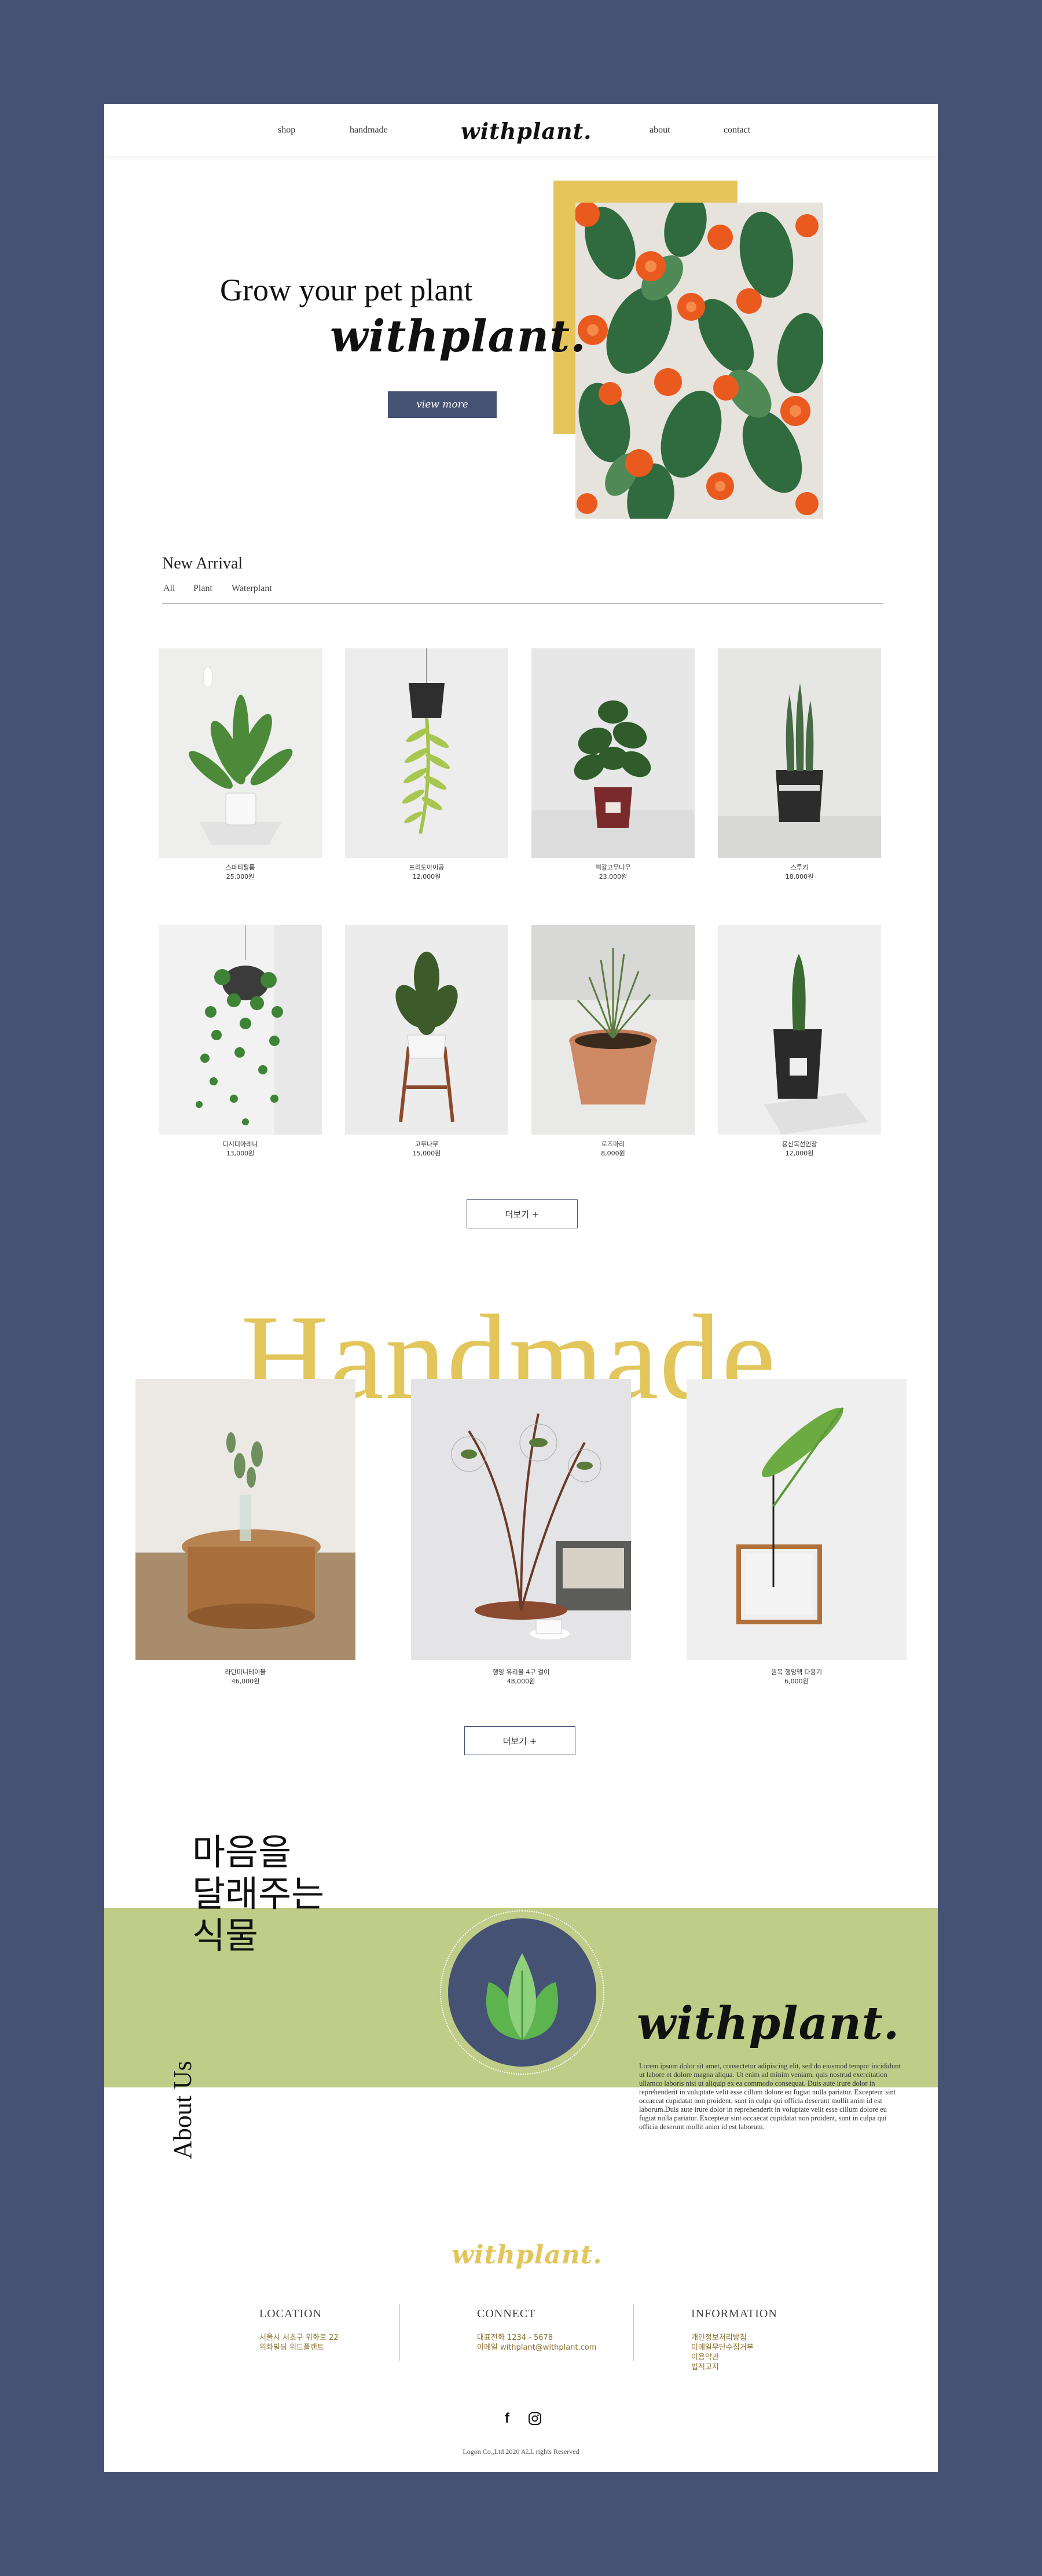 This screenshot has height=2576, width=1042. I want to click on footer-information-title: INFORMATION, so click(734, 2313).